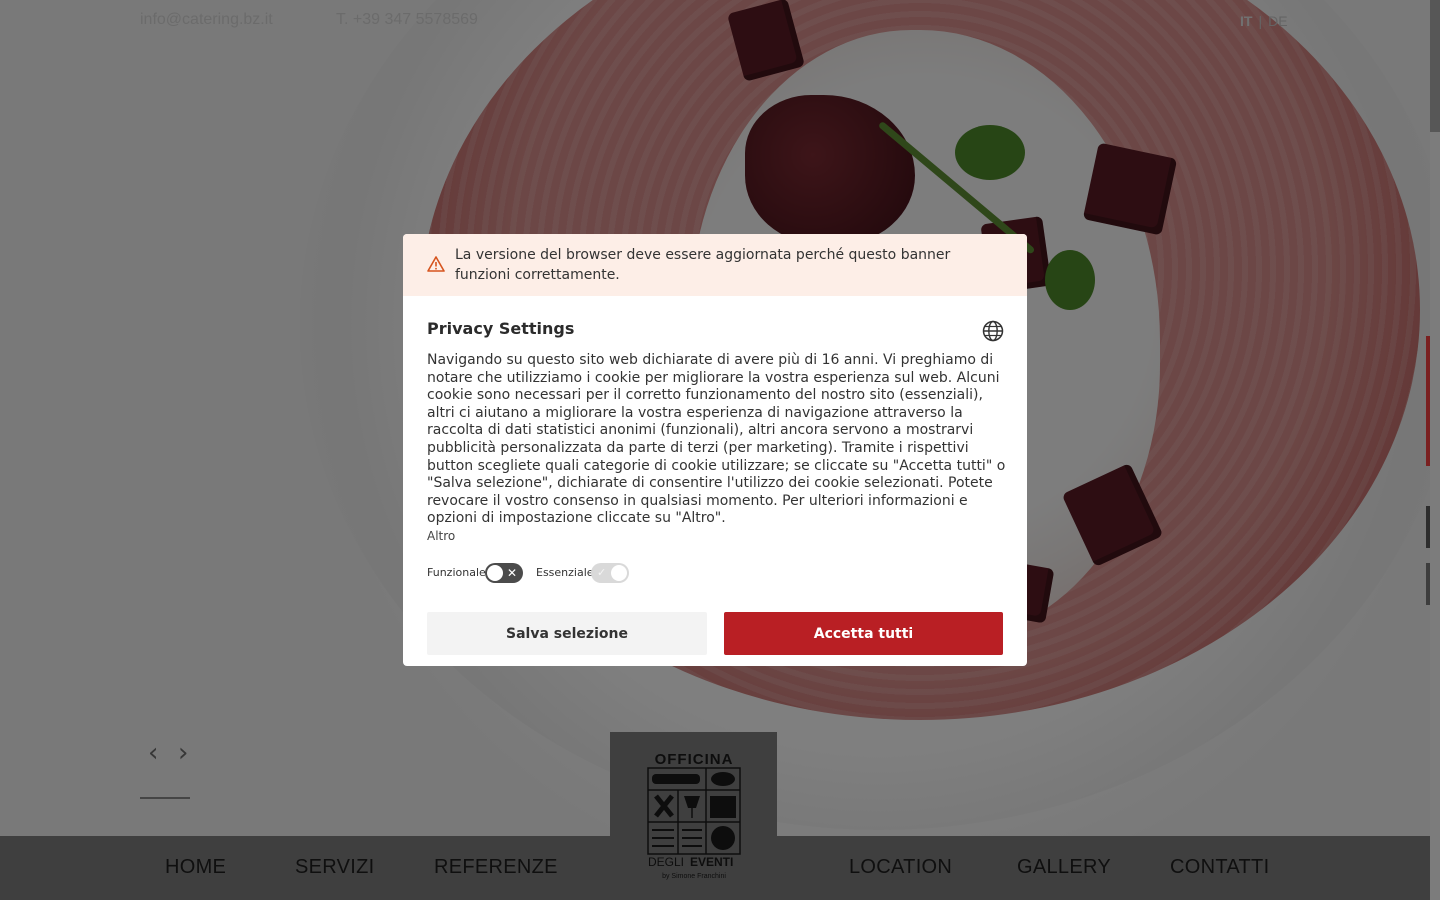  What do you see at coordinates (512, 573) in the screenshot?
I see `close-icon: ✕` at bounding box center [512, 573].